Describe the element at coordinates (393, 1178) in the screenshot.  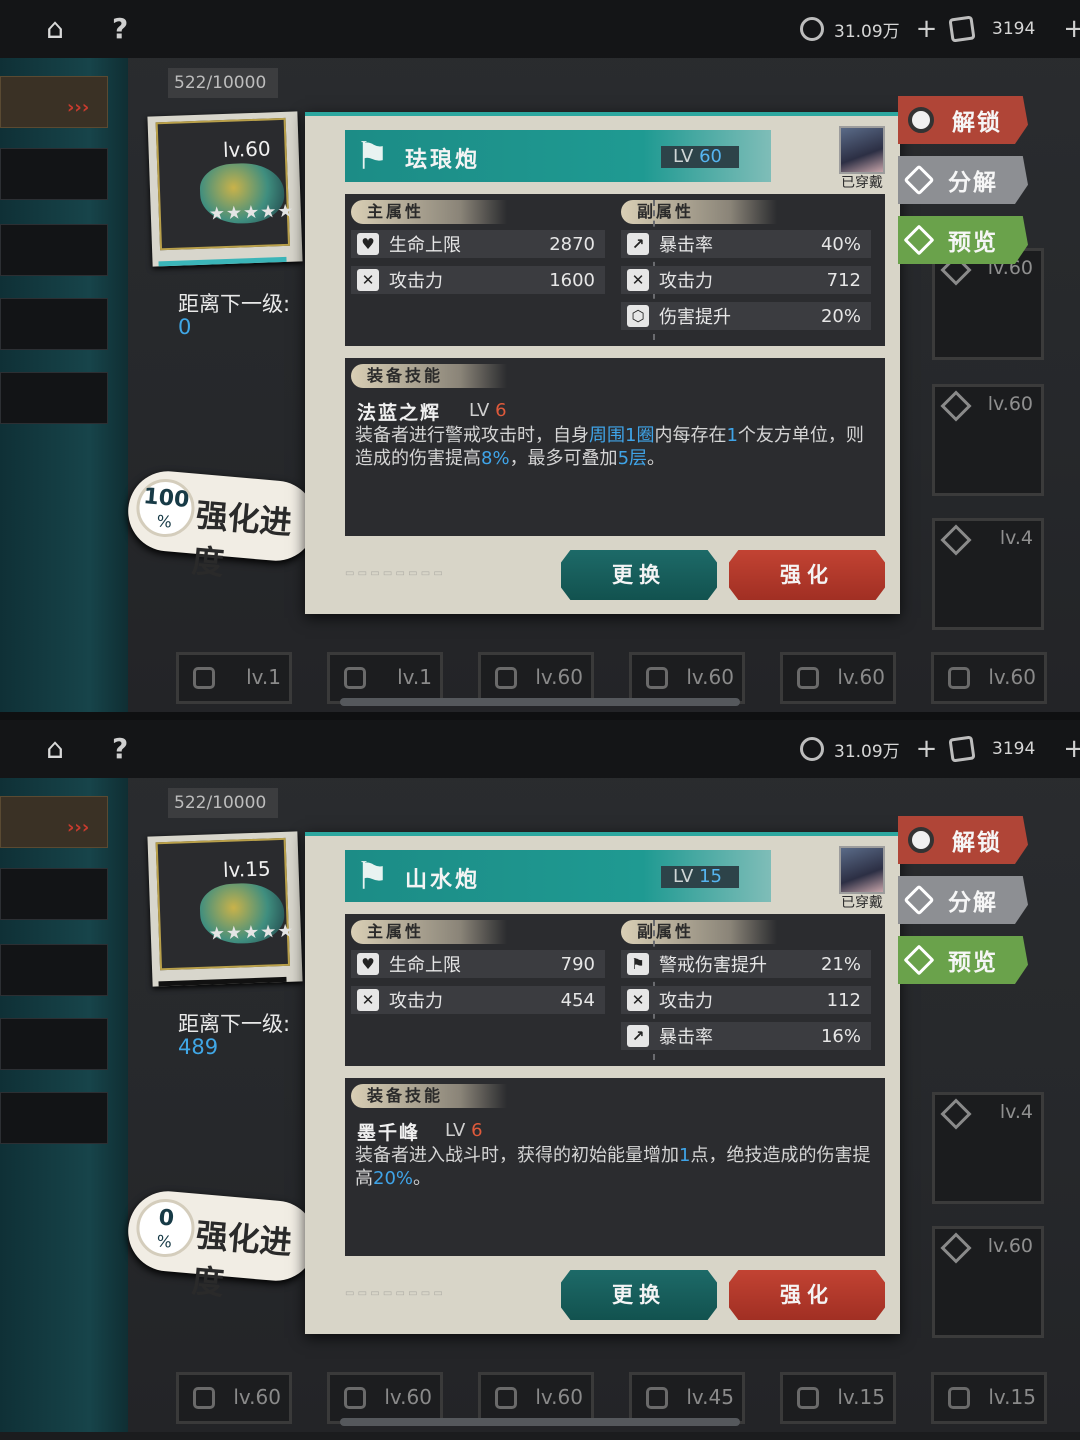
I see `skill-highlight: 20%` at that location.